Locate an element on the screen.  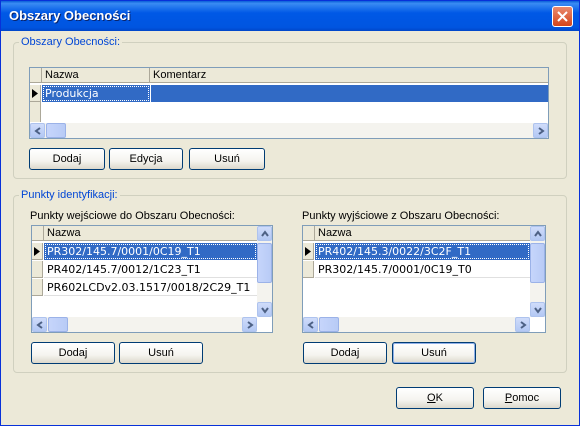
close-icon is located at coordinates (562, 16).